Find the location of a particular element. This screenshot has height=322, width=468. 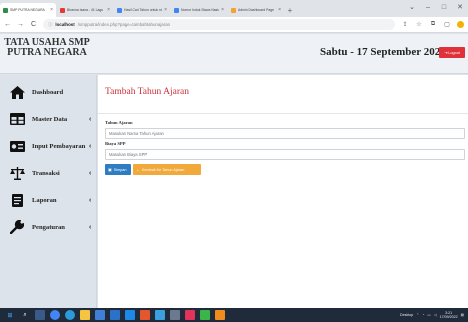

volume-icon: ◁ is located at coordinates (435, 315).